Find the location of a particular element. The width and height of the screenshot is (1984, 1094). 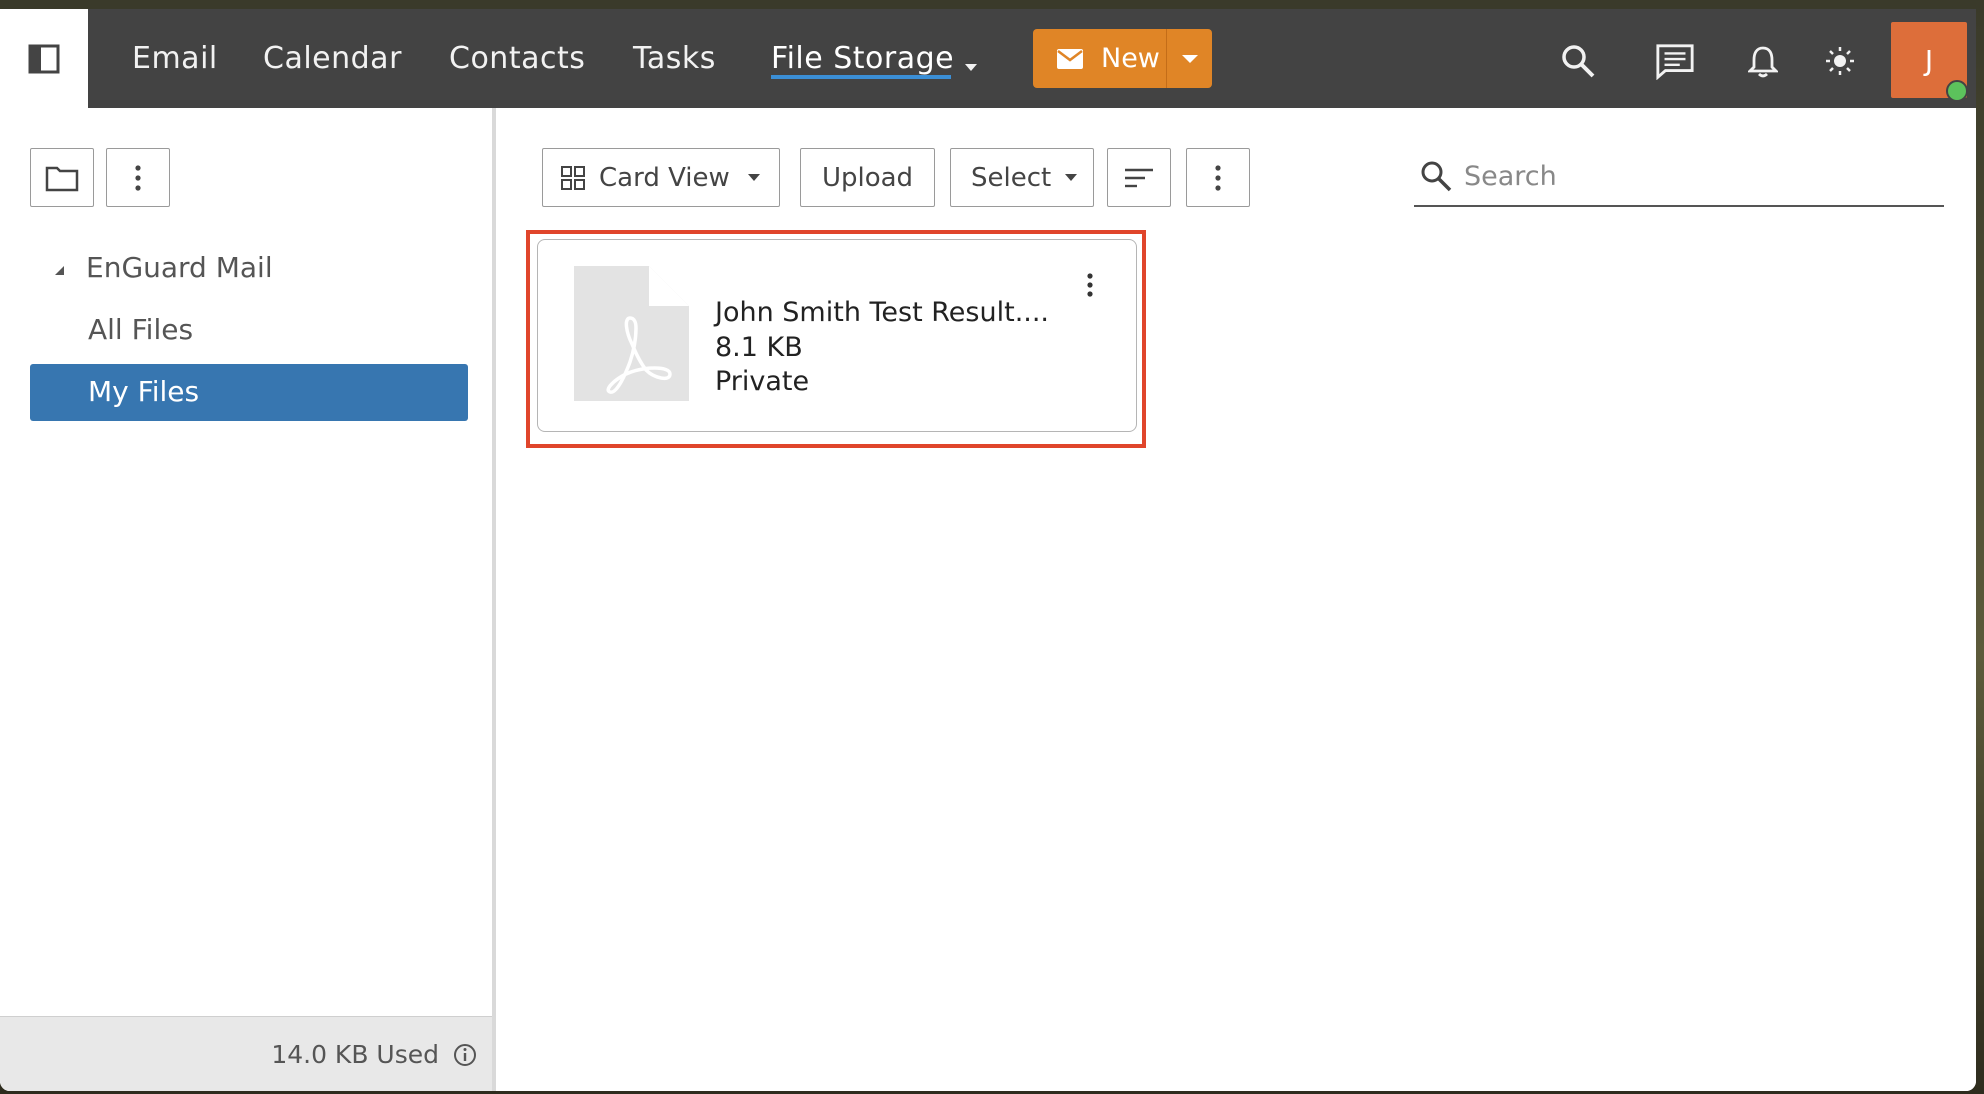

sidebar-toggle-button is located at coordinates (44, 58).